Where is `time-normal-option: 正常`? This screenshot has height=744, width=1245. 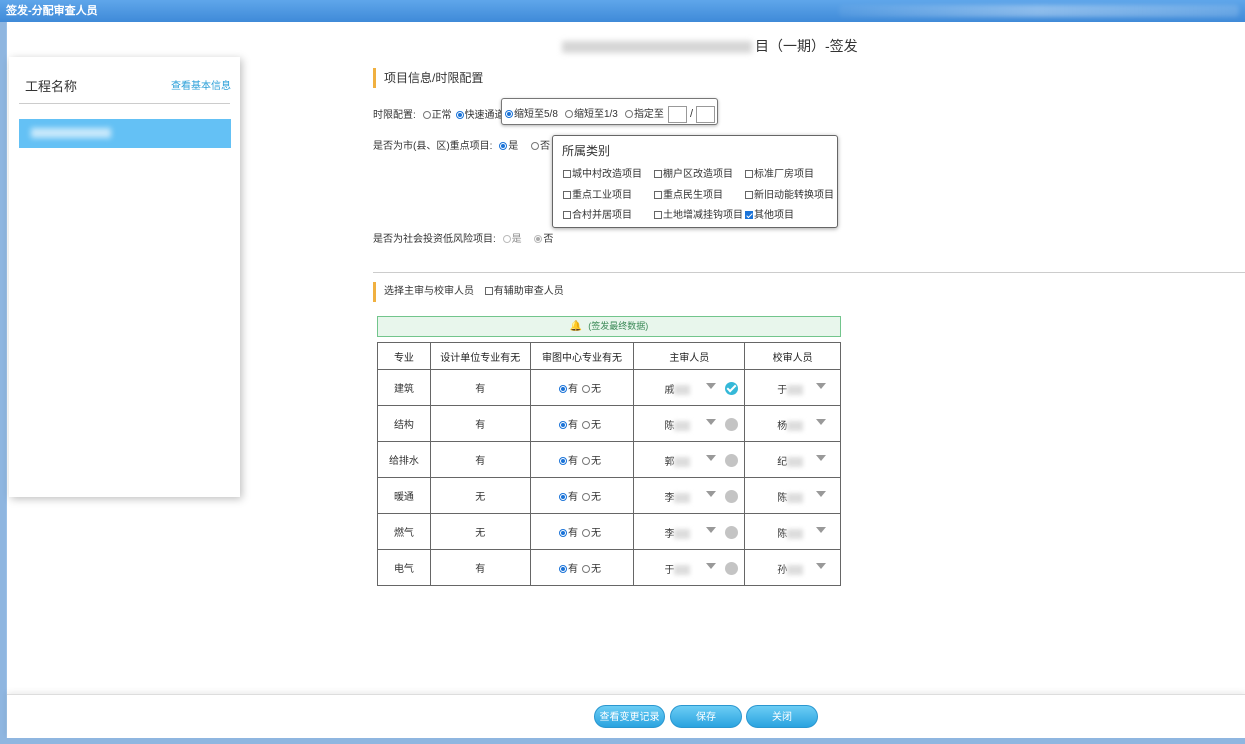
time-normal-option: 正常 is located at coordinates (437, 115).